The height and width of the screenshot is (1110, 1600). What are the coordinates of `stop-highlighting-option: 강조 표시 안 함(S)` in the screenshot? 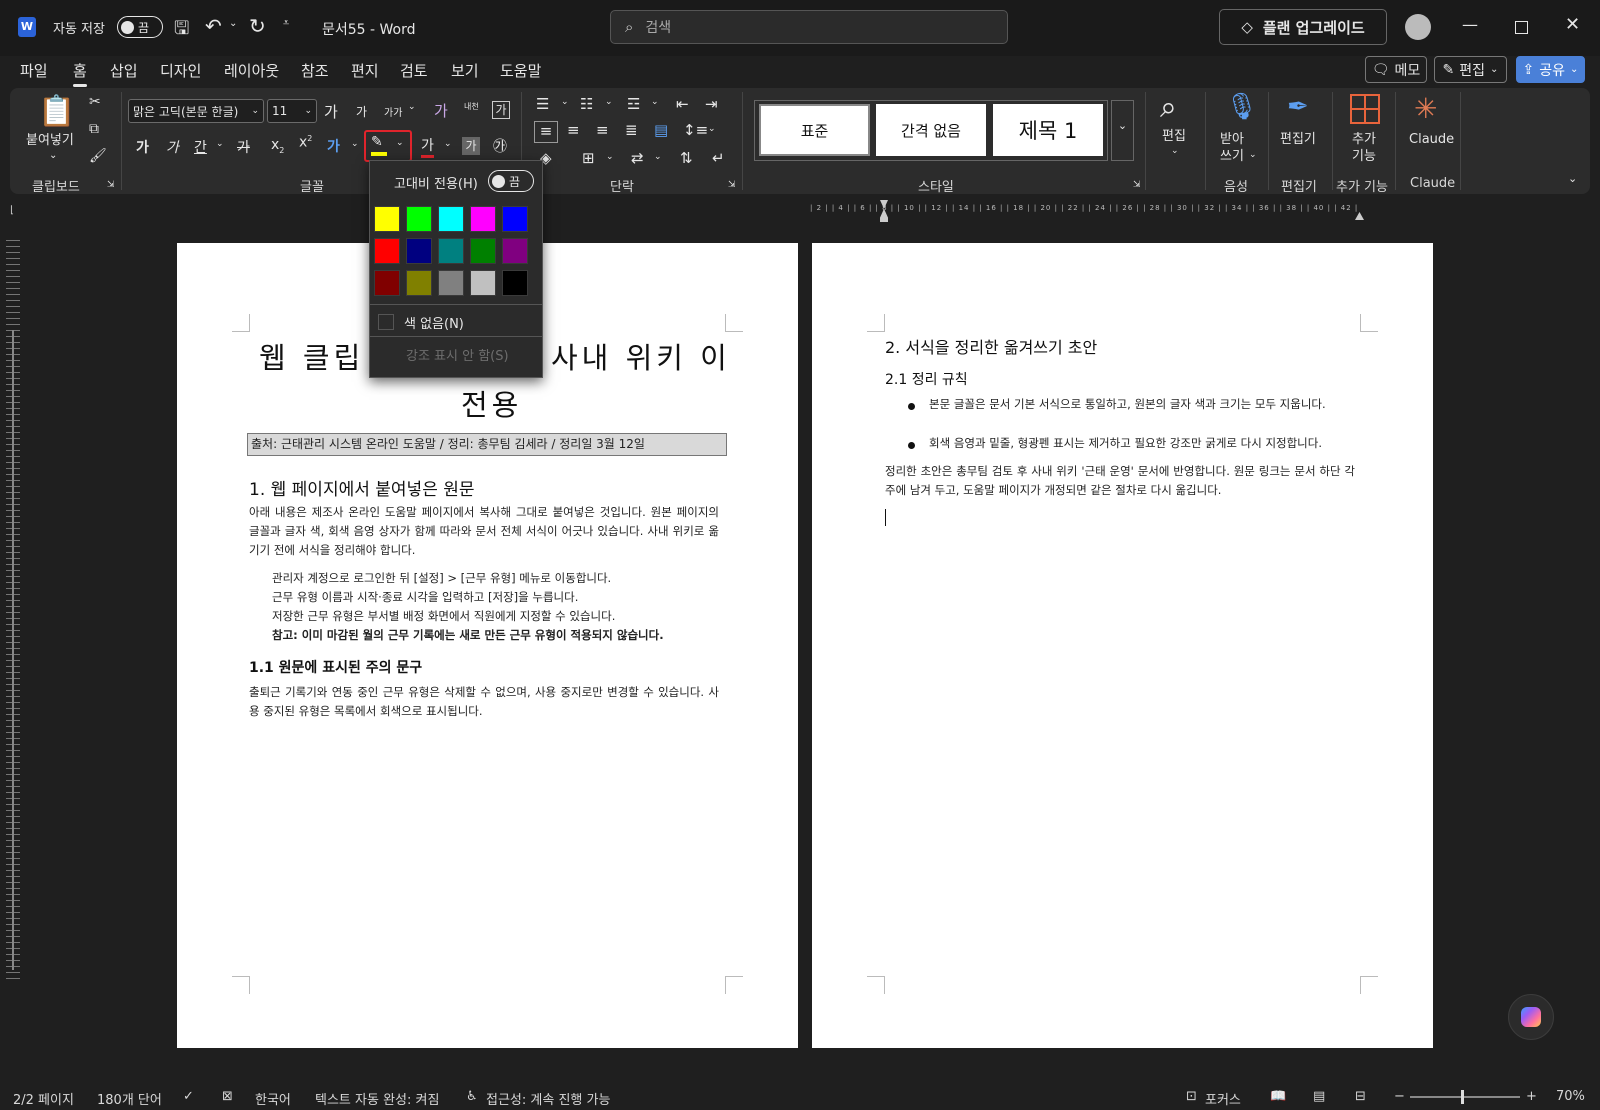 It's located at (457, 354).